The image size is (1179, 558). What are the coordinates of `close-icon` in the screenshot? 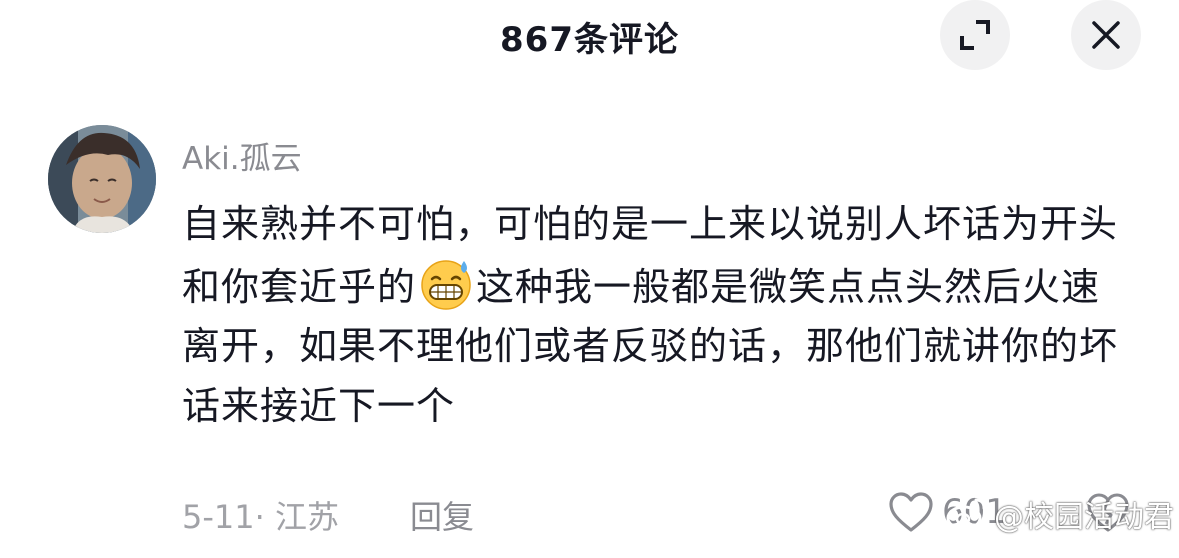 It's located at (1106, 35).